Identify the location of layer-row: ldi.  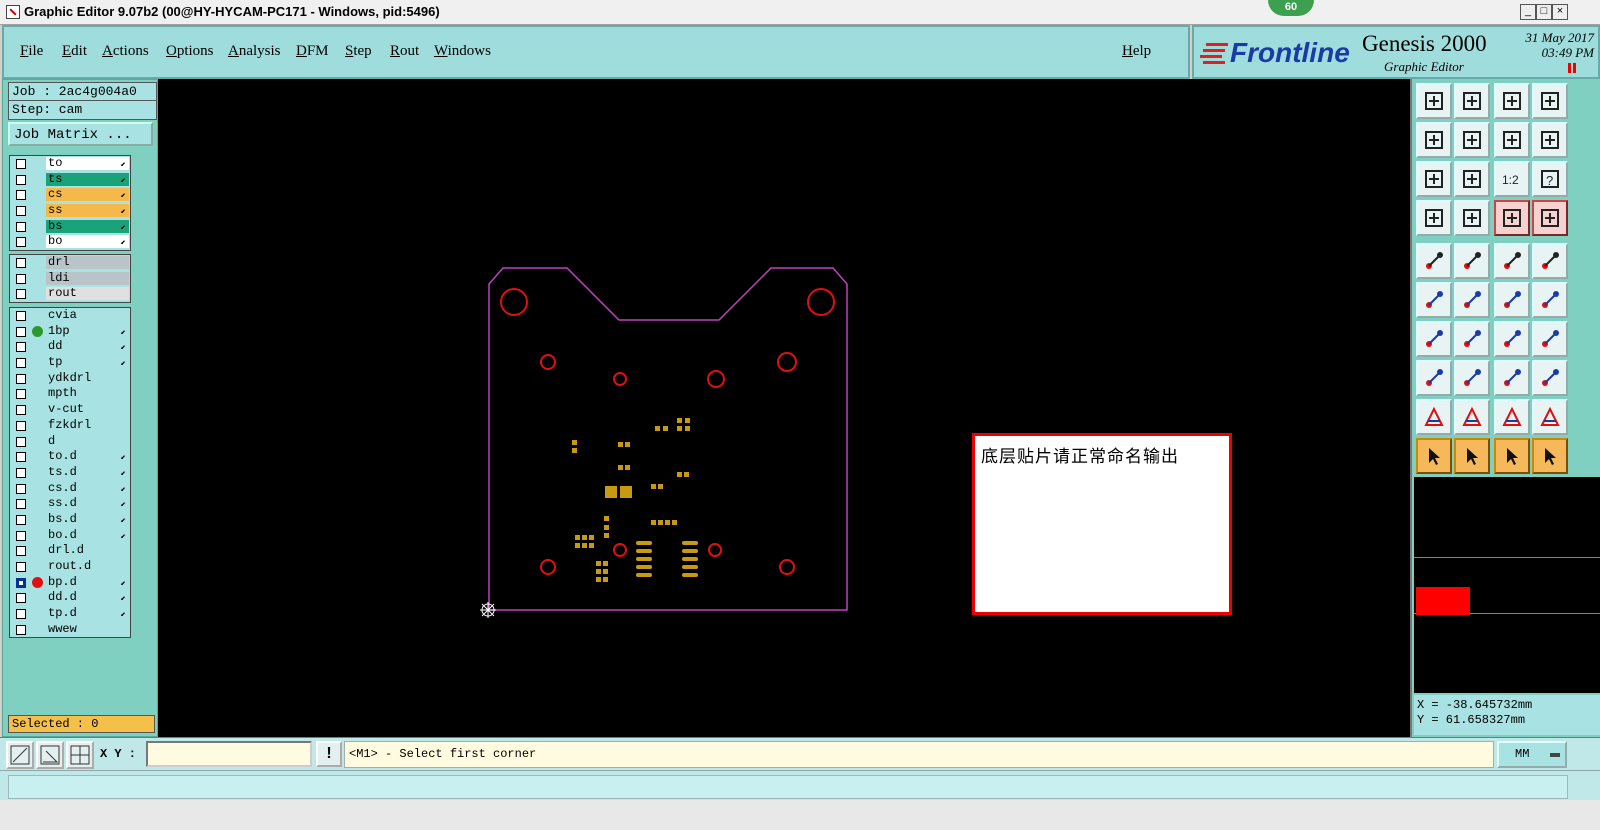
(70, 279).